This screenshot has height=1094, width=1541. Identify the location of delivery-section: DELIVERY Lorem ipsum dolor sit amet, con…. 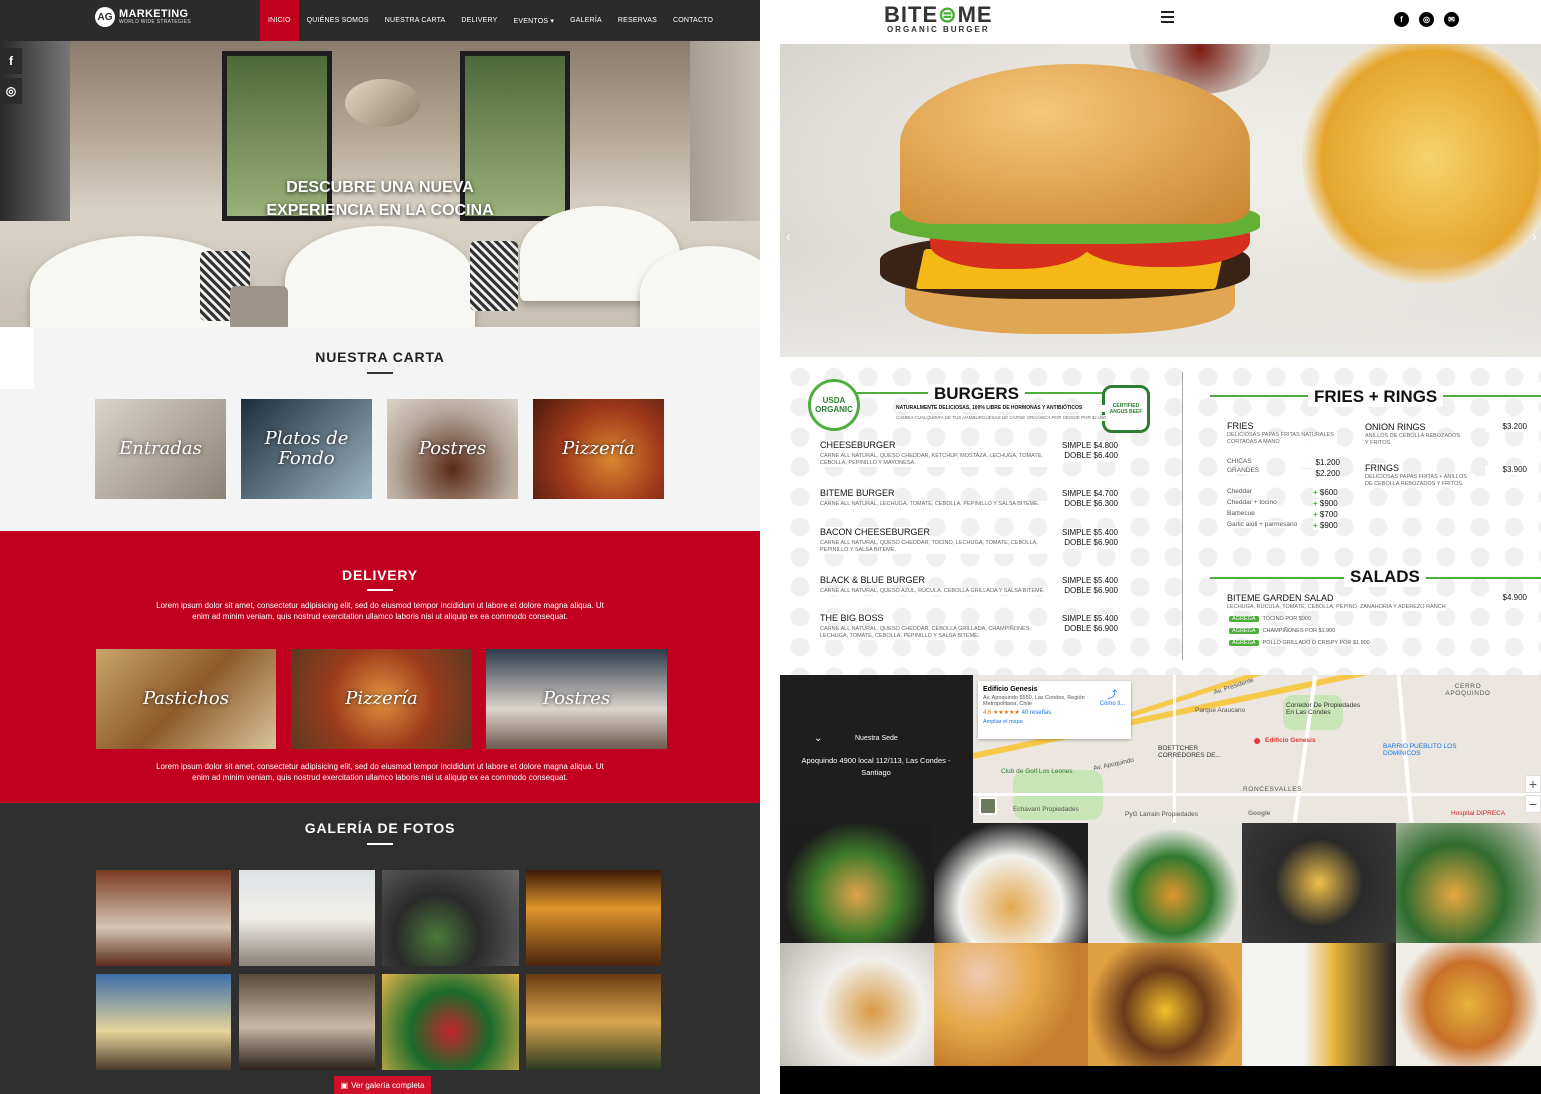
(380, 667).